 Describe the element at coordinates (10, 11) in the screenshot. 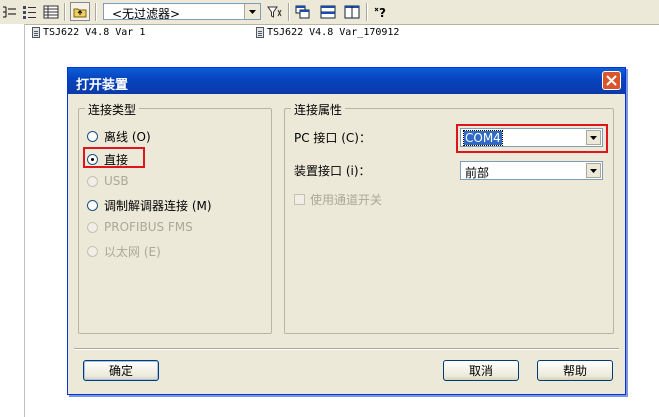

I see `tree-view-icon` at that location.